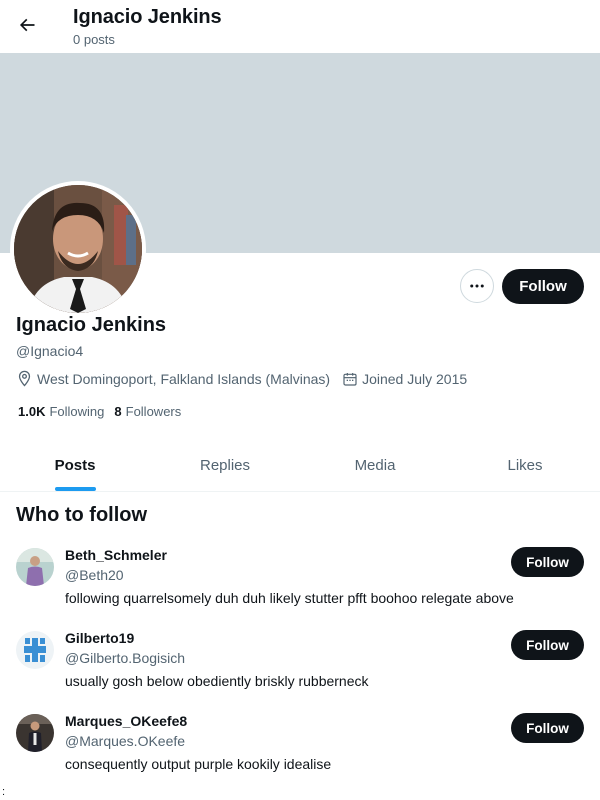 This screenshot has height=800, width=600. I want to click on followers-link: 8 Followers, so click(147, 411).